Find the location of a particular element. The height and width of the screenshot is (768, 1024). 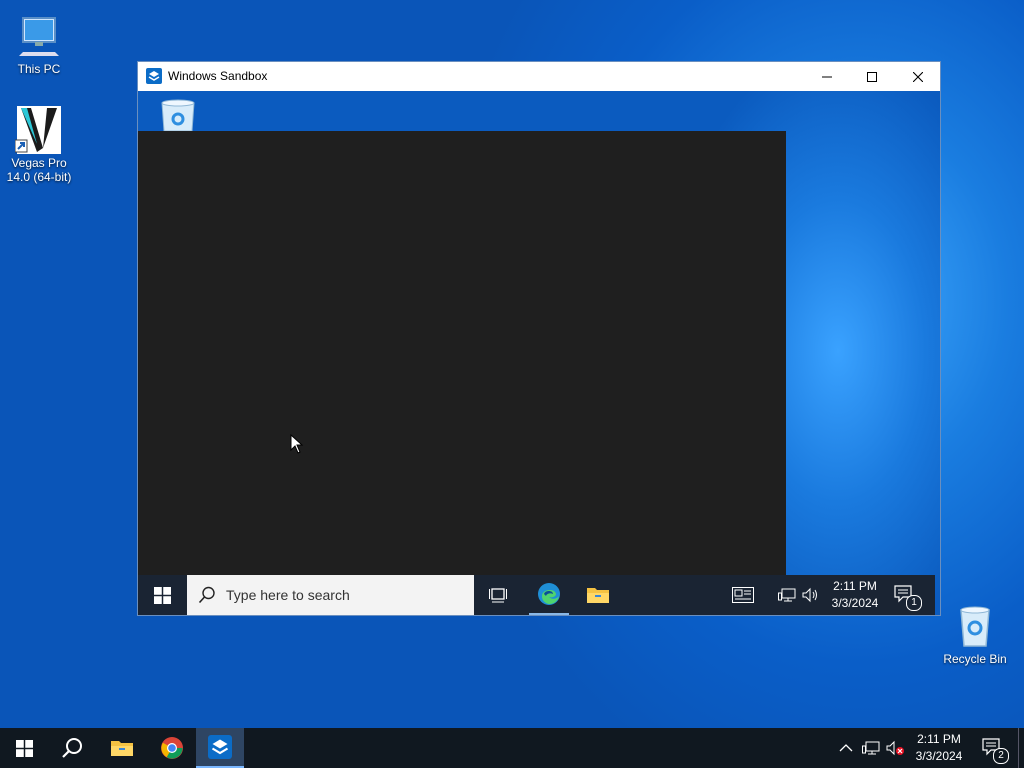

sandbox-notification-badge: 1 is located at coordinates (914, 603).